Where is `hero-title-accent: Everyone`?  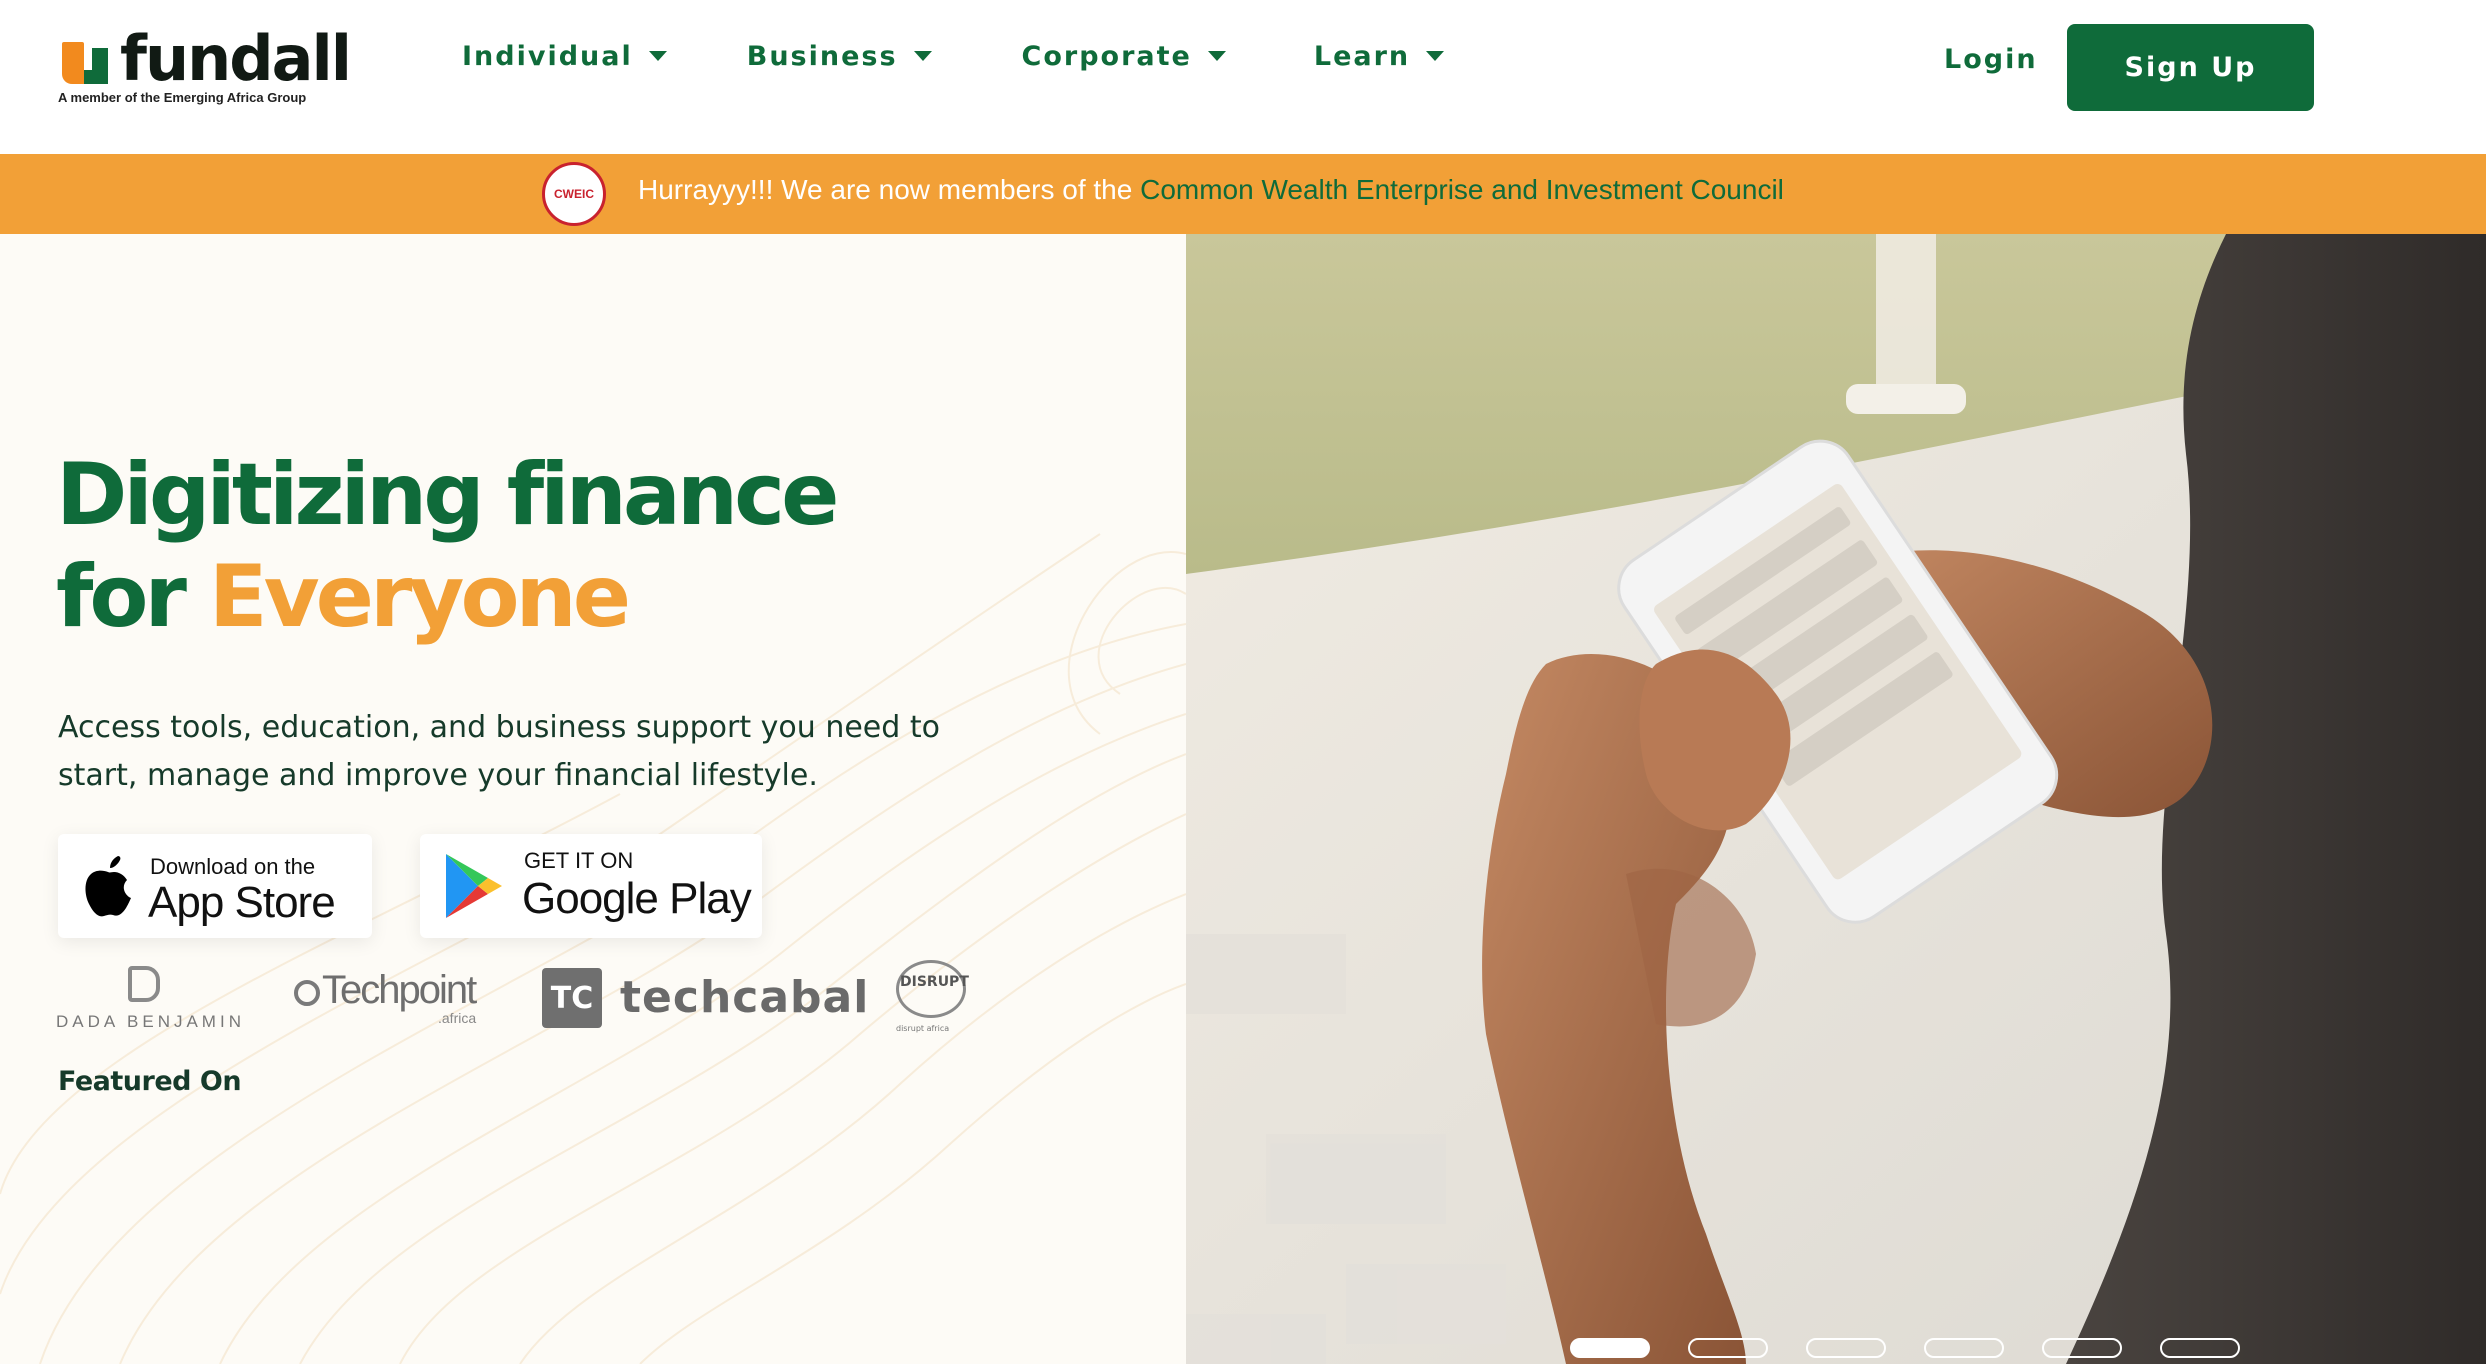
hero-title-accent: Everyone is located at coordinates (419, 597).